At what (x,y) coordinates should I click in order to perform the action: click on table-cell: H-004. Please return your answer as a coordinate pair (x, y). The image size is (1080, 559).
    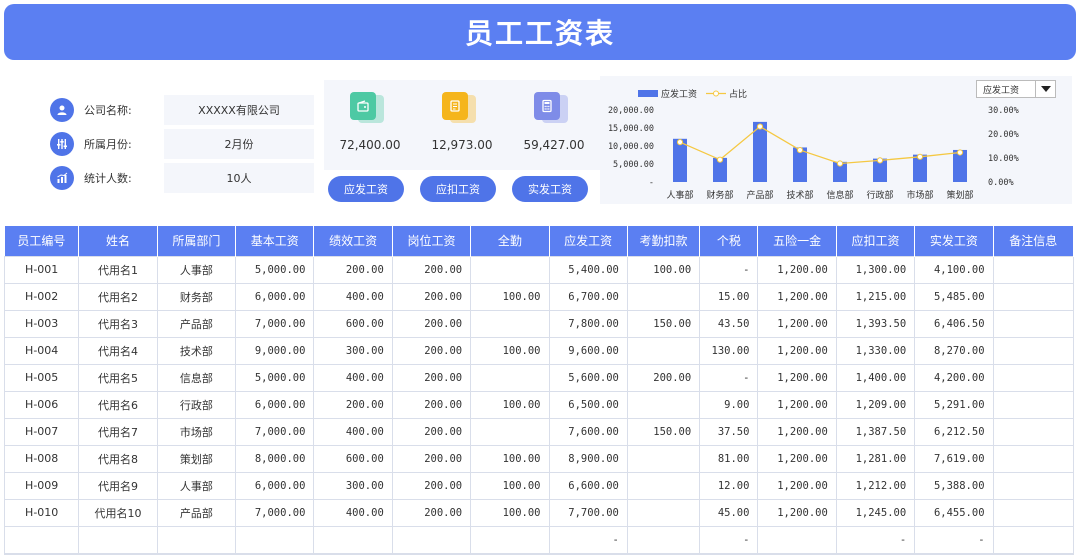
    Looking at the image, I should click on (41, 350).